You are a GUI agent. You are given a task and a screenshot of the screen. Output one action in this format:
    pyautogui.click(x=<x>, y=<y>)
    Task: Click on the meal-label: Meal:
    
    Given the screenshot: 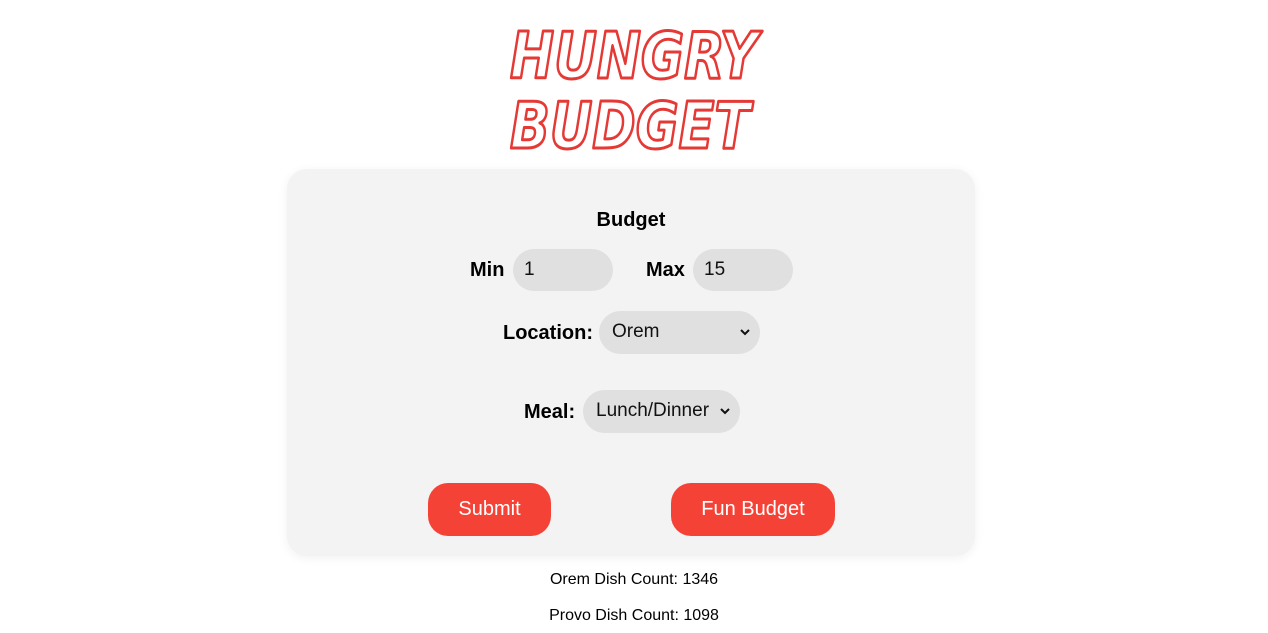 What is the action you would take?
    pyautogui.click(x=550, y=412)
    